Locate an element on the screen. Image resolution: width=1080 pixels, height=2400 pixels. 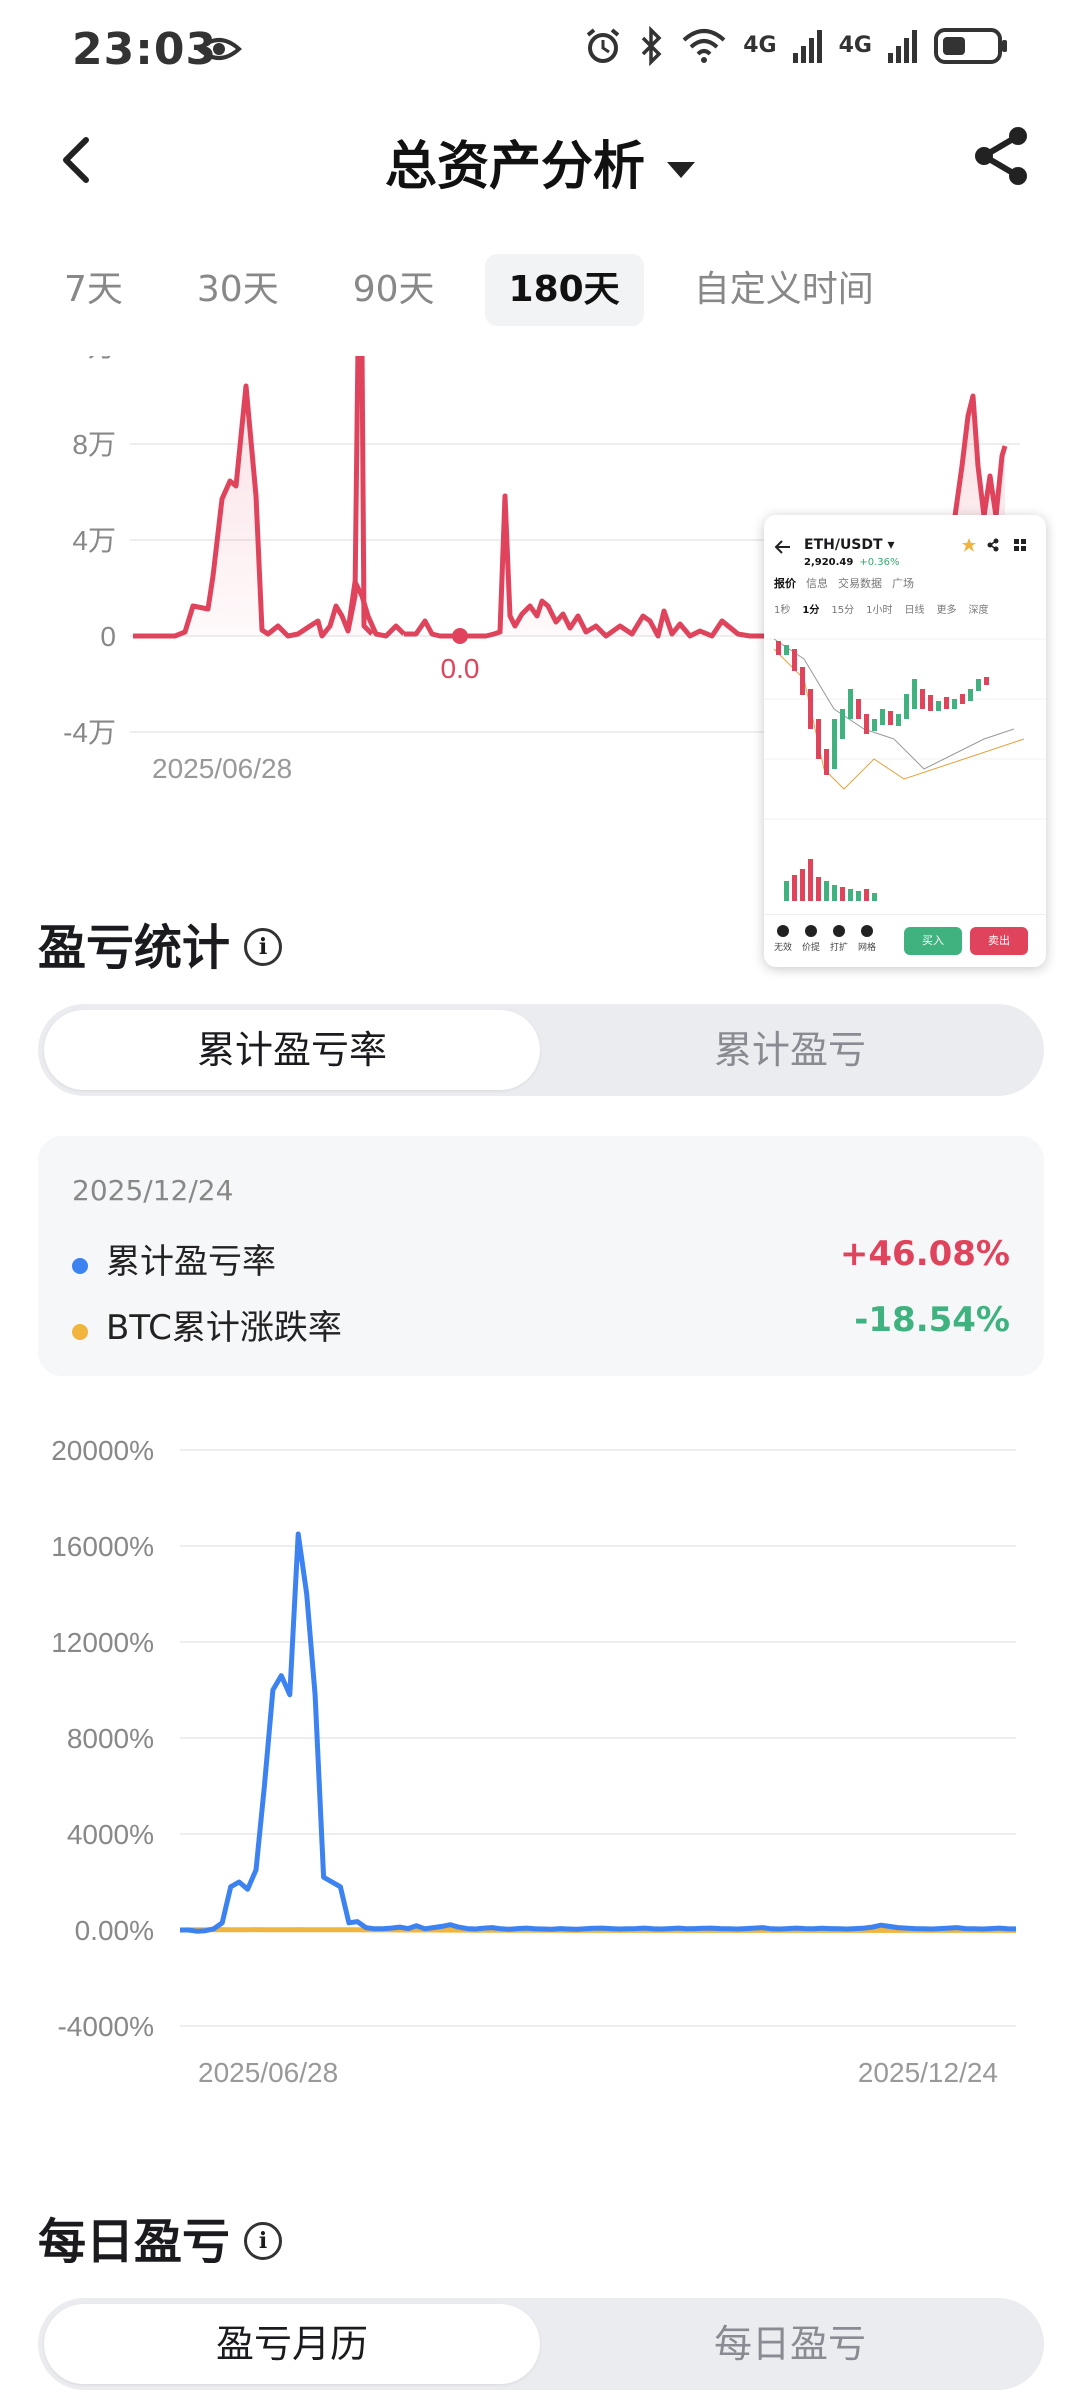
mini-action-1: 价提 is located at coordinates (811, 939).